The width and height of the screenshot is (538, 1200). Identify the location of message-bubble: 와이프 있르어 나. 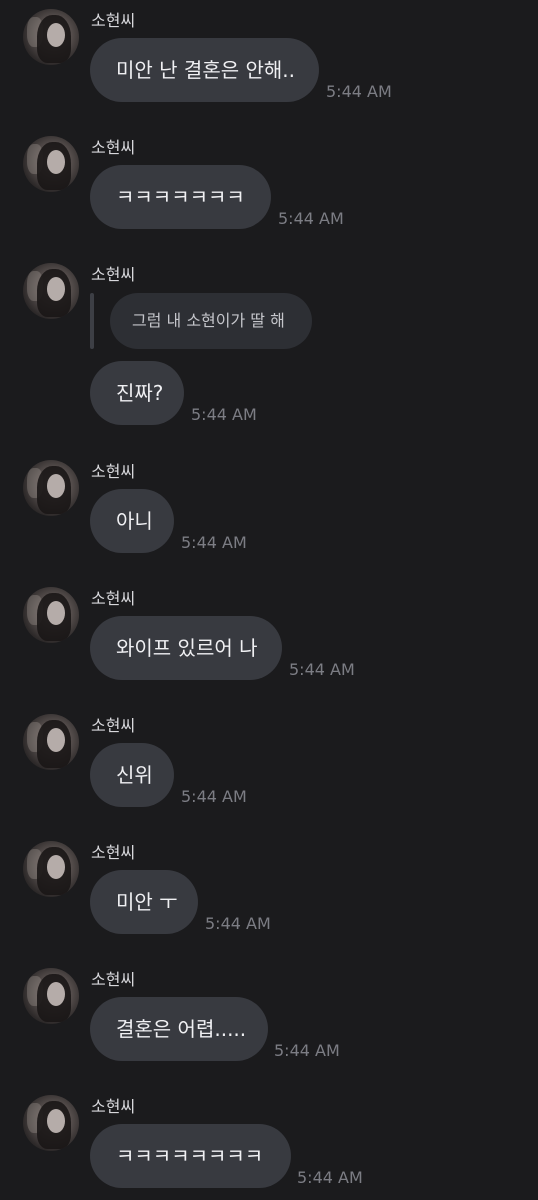
(186, 648).